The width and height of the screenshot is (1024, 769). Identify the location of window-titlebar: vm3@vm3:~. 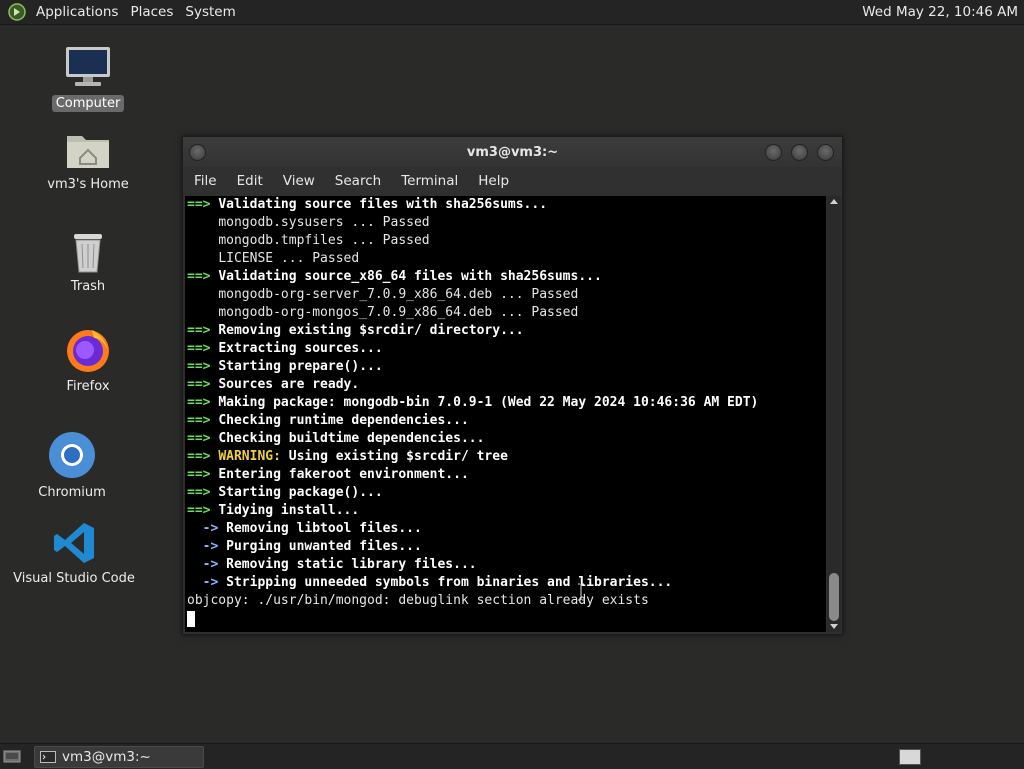
(512, 152).